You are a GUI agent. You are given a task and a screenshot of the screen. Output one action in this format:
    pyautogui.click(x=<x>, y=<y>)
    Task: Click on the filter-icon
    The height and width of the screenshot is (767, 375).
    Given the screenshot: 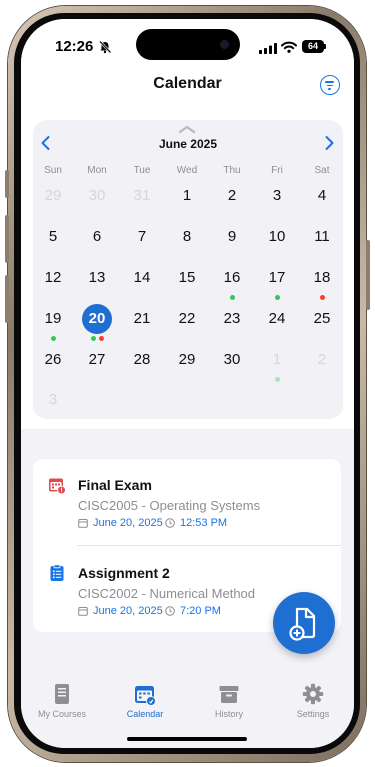 What is the action you would take?
    pyautogui.click(x=330, y=85)
    